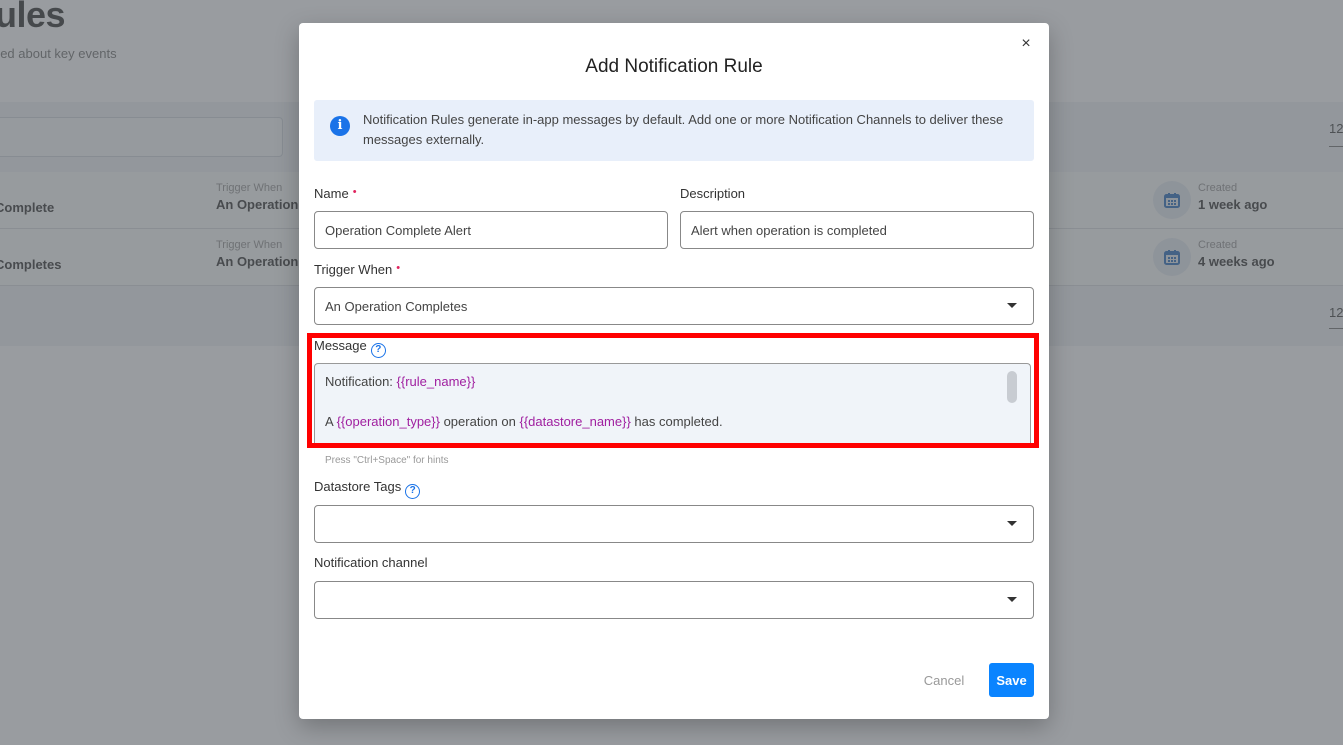 The height and width of the screenshot is (745, 1343). Describe the element at coordinates (491, 230) in the screenshot. I see `name-input` at that location.